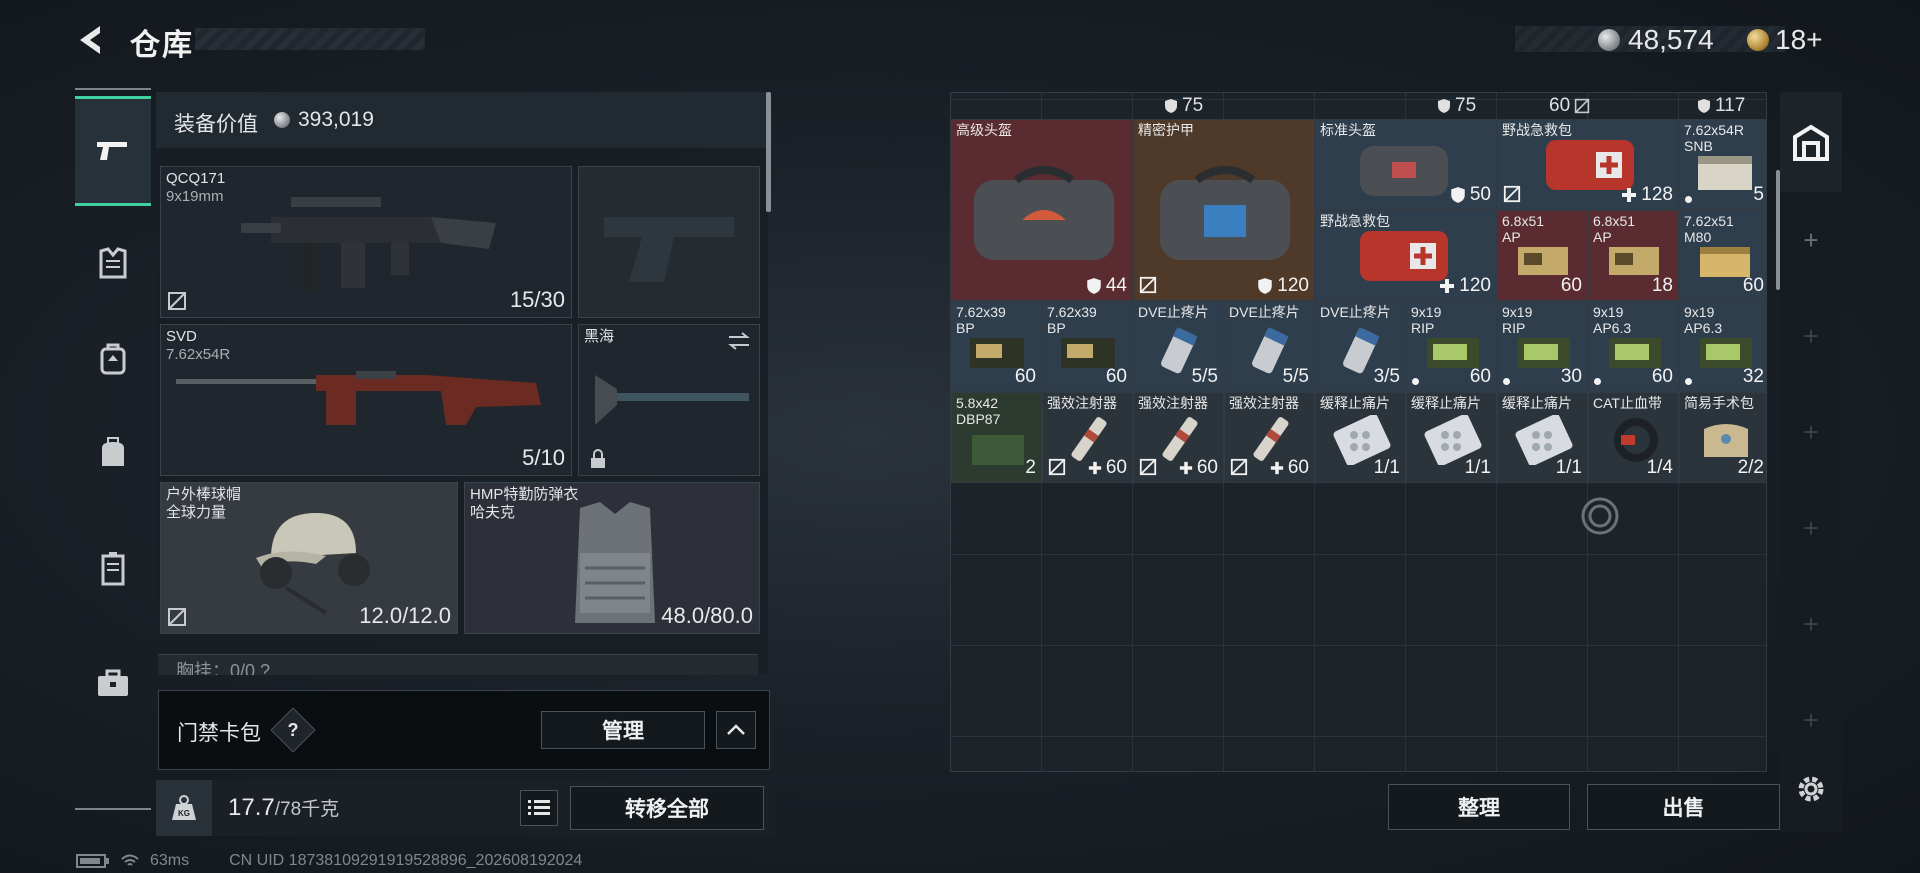 The height and width of the screenshot is (873, 1920). Describe the element at coordinates (113, 568) in the screenshot. I see `nav-case` at that location.